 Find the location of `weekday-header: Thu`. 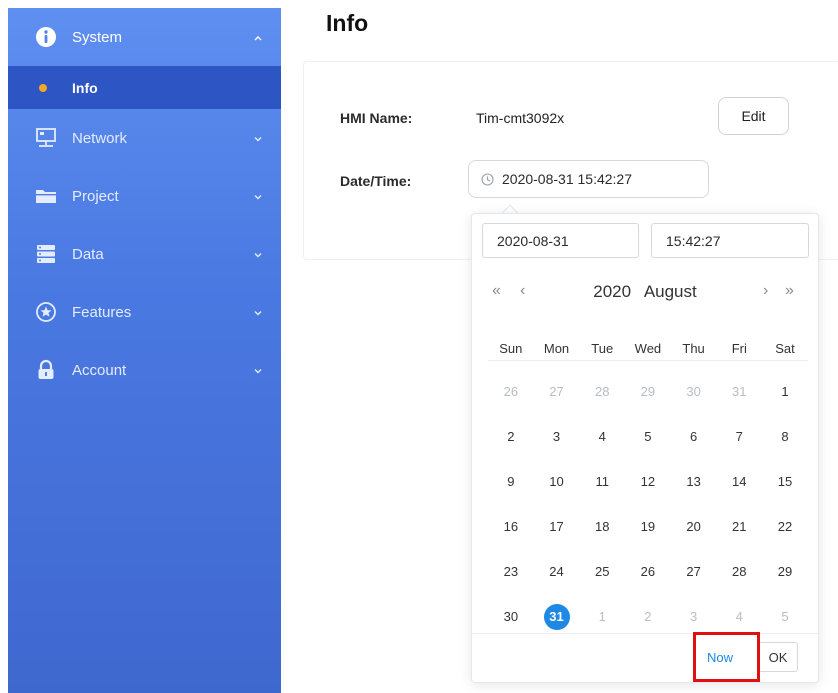

weekday-header: Thu is located at coordinates (693, 348).